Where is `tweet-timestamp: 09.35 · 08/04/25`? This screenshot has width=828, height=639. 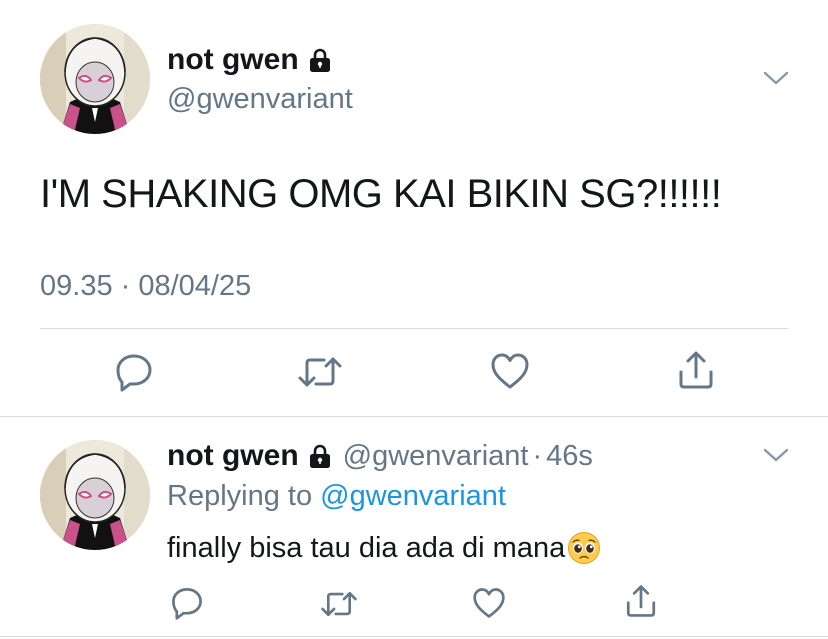
tweet-timestamp: 09.35 · 08/04/25 is located at coordinates (145, 286).